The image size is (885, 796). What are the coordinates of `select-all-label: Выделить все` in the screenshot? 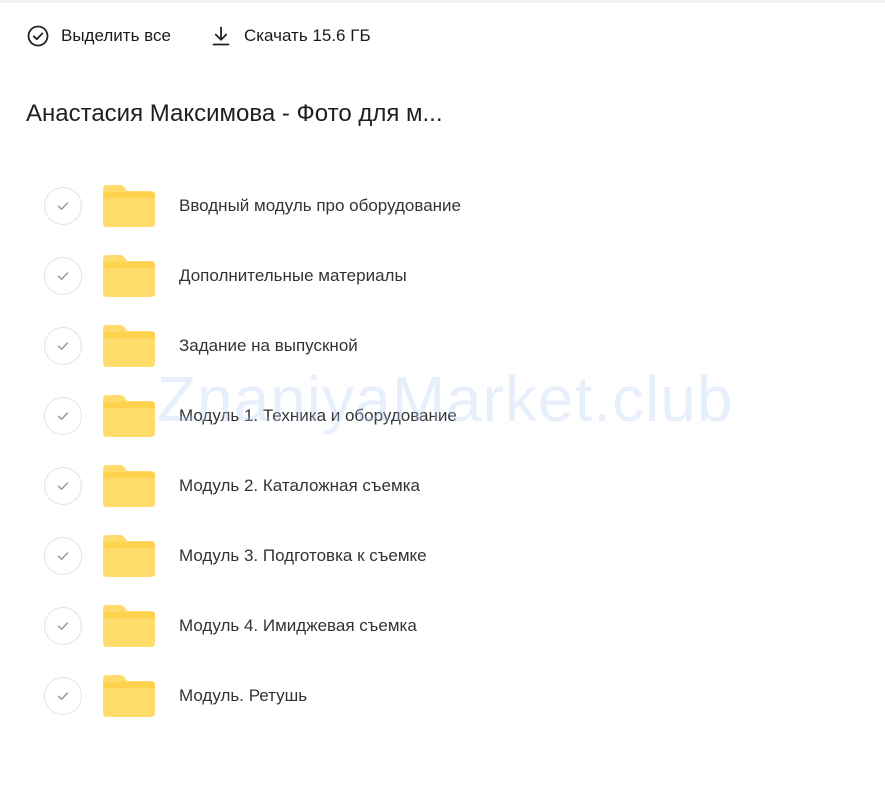 It's located at (116, 35).